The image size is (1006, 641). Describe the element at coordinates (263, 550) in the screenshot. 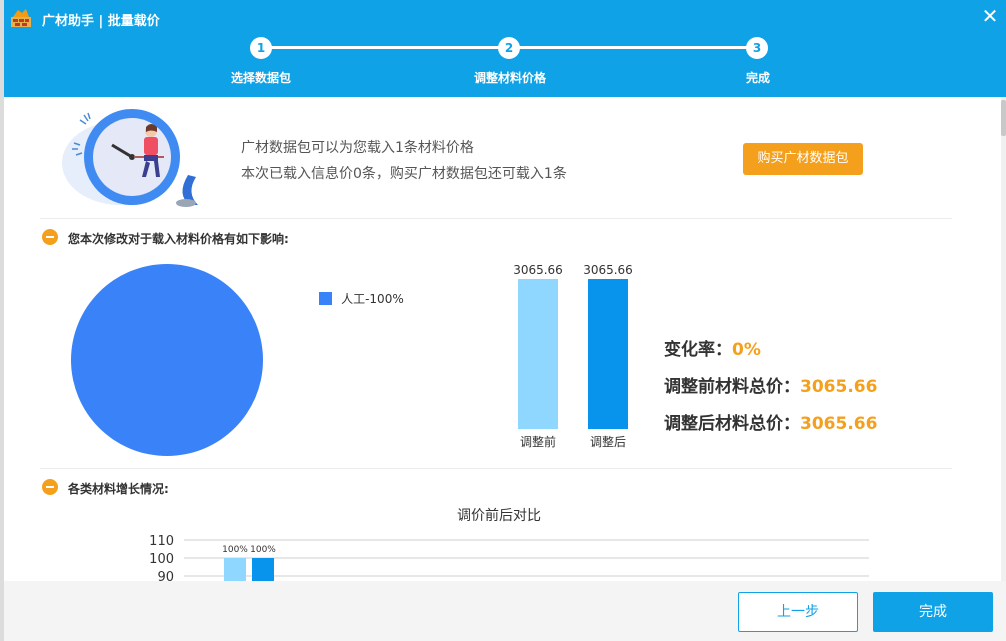

I see `growth-bar-label-2: 100%` at that location.